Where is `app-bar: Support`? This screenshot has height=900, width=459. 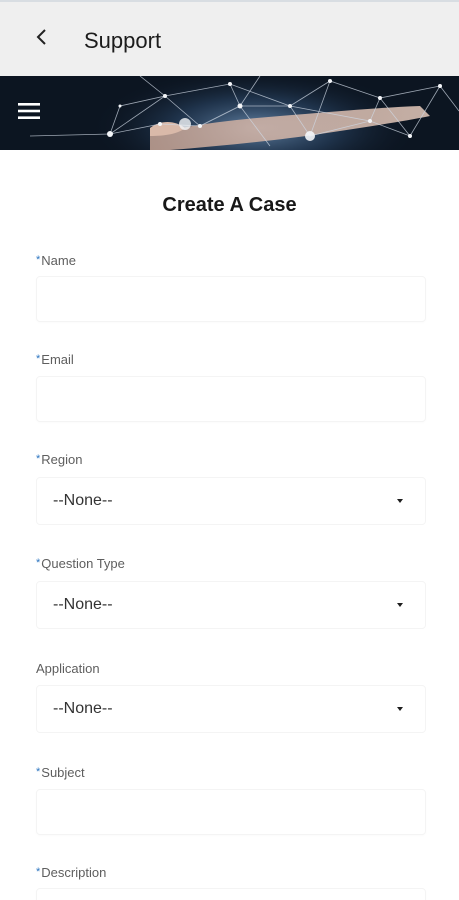 app-bar: Support is located at coordinates (229, 38).